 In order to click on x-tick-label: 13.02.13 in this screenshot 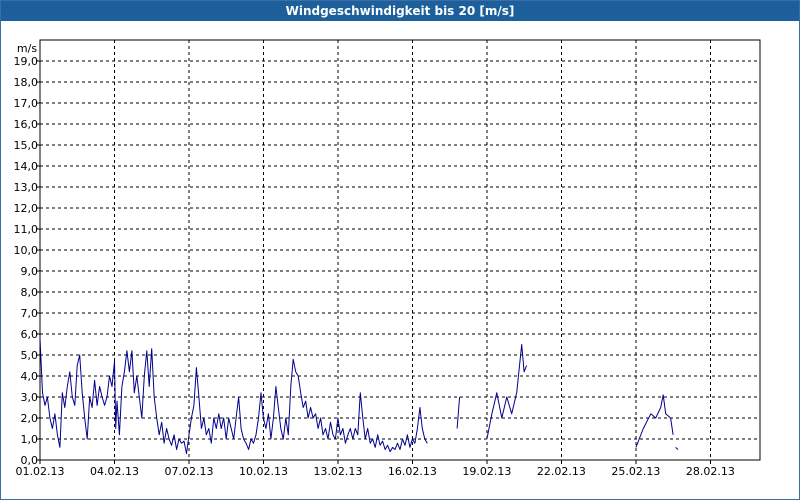, I will do `click(337, 471)`.